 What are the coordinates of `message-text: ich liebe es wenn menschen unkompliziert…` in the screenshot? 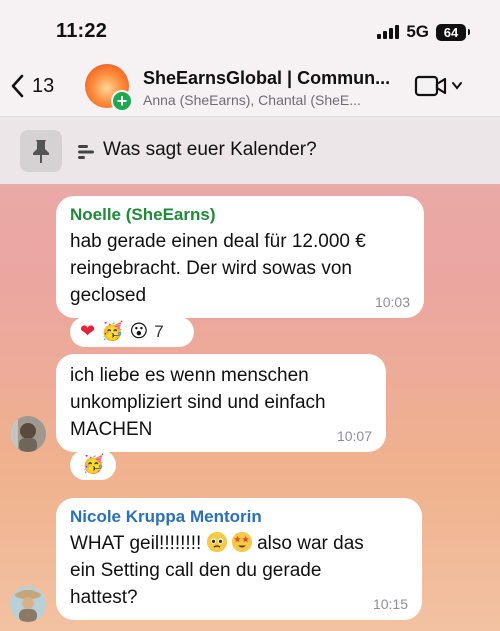 It's located at (198, 402).